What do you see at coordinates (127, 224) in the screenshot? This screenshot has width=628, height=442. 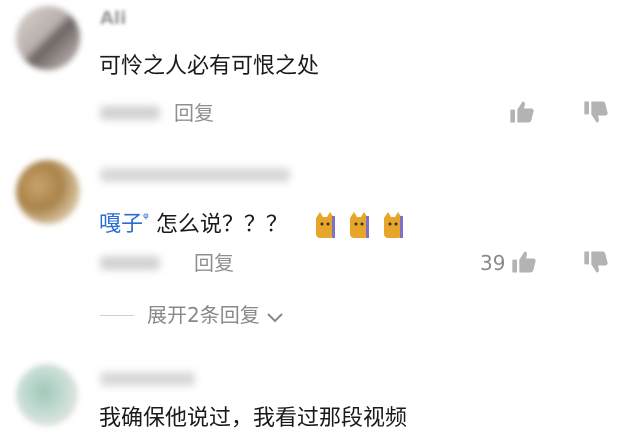 I see `mention-link: 嘎子ᵠ` at bounding box center [127, 224].